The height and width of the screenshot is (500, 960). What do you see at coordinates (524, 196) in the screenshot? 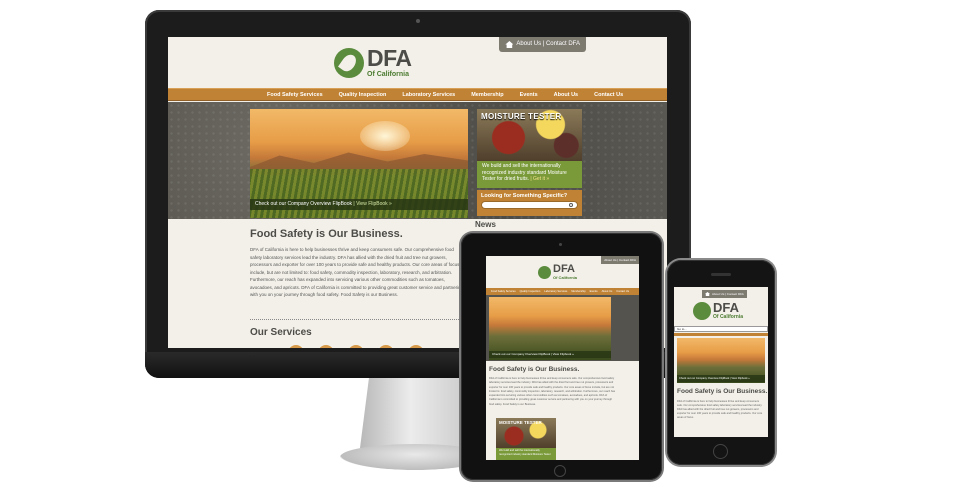
I see `search-label: Looking for Something Specific?` at bounding box center [524, 196].